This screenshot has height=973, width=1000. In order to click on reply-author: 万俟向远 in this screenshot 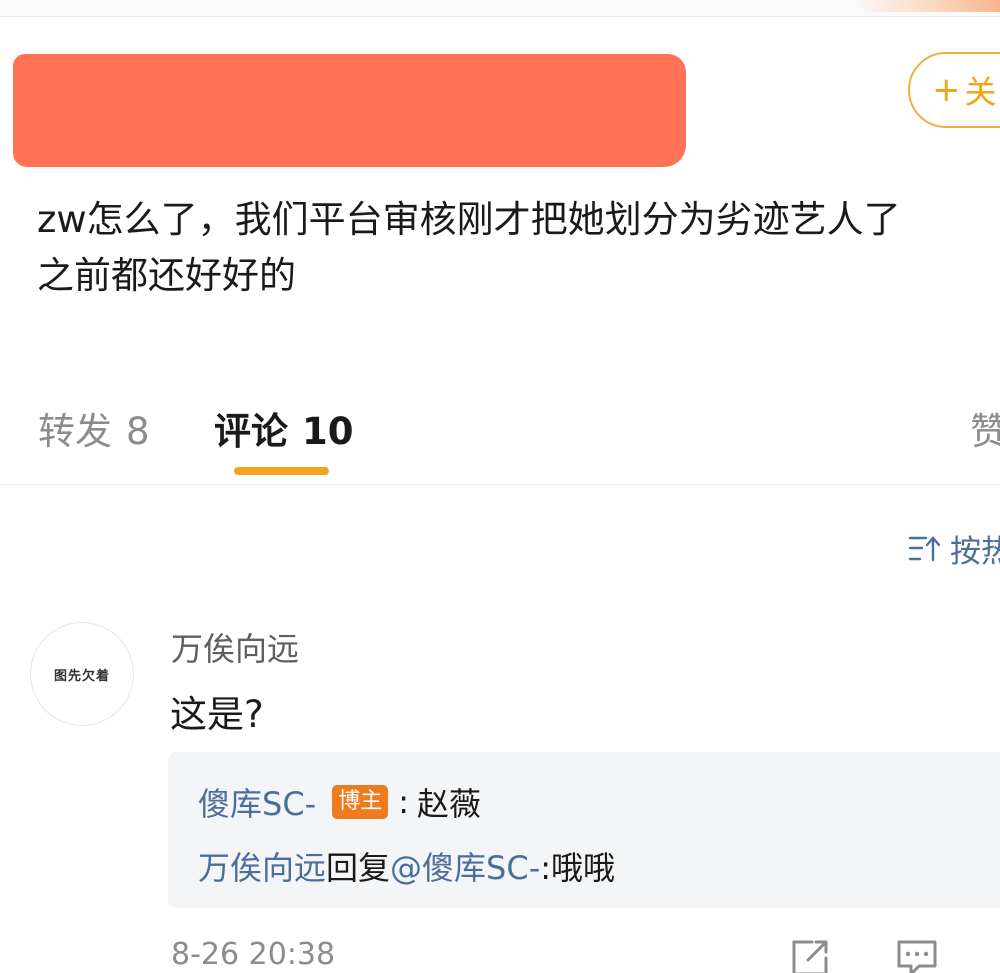, I will do `click(262, 866)`.